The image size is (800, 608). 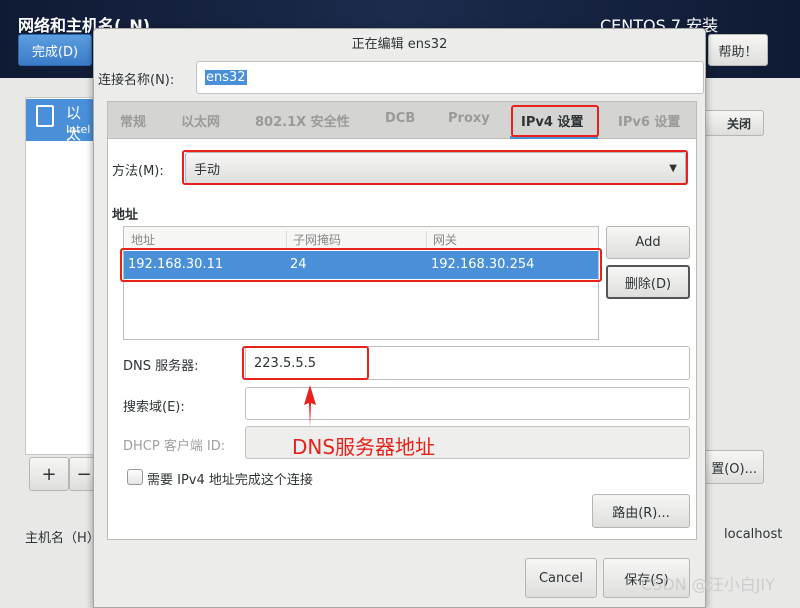 What do you see at coordinates (125, 215) in the screenshot?
I see `address-heading: 地址` at bounding box center [125, 215].